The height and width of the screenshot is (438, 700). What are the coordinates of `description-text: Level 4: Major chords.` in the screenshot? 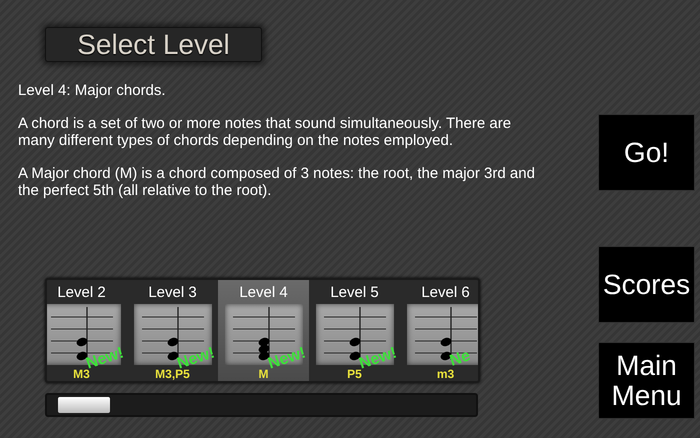 It's located at (92, 90).